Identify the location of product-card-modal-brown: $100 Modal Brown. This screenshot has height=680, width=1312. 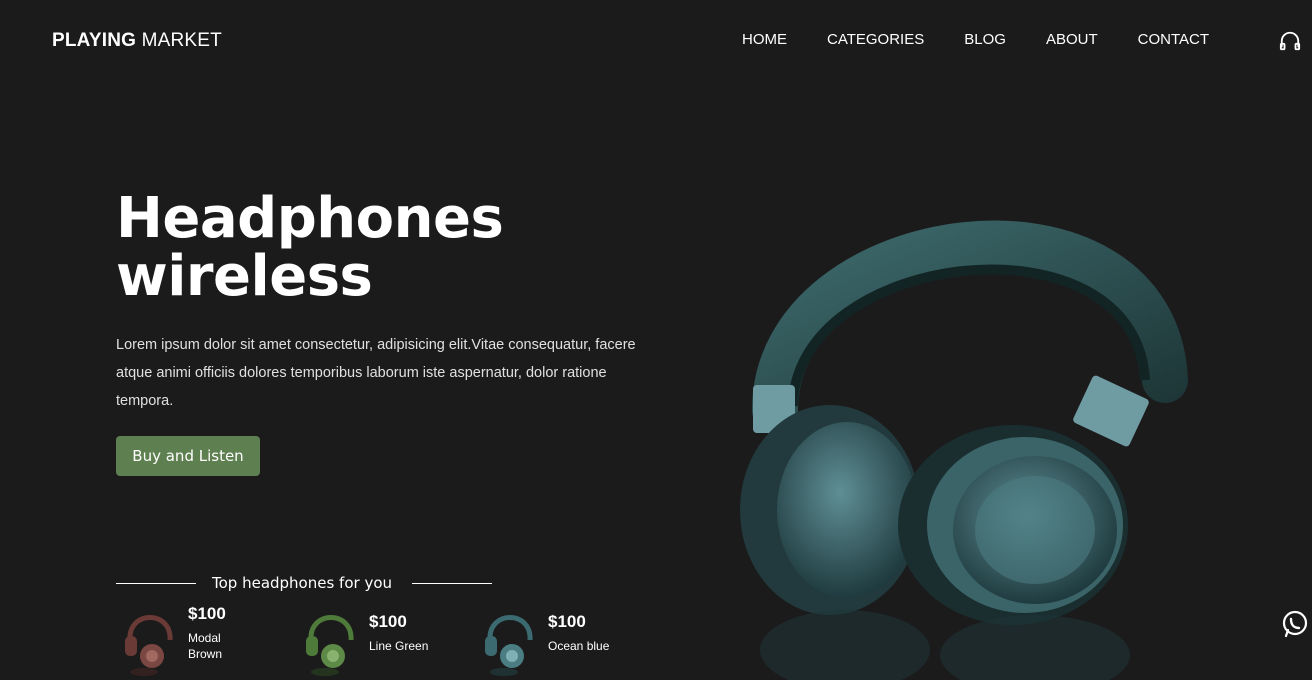
(179, 638).